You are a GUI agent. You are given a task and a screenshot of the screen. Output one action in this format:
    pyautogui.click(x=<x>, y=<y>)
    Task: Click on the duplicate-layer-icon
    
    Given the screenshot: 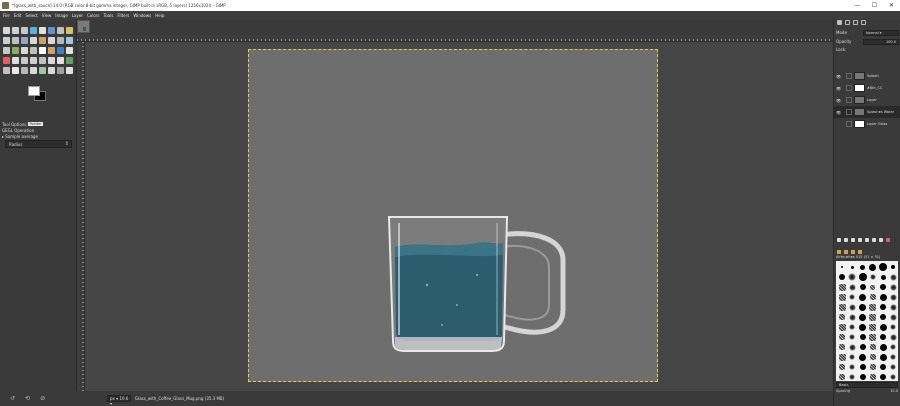 What is the action you would take?
    pyautogui.click(x=867, y=240)
    